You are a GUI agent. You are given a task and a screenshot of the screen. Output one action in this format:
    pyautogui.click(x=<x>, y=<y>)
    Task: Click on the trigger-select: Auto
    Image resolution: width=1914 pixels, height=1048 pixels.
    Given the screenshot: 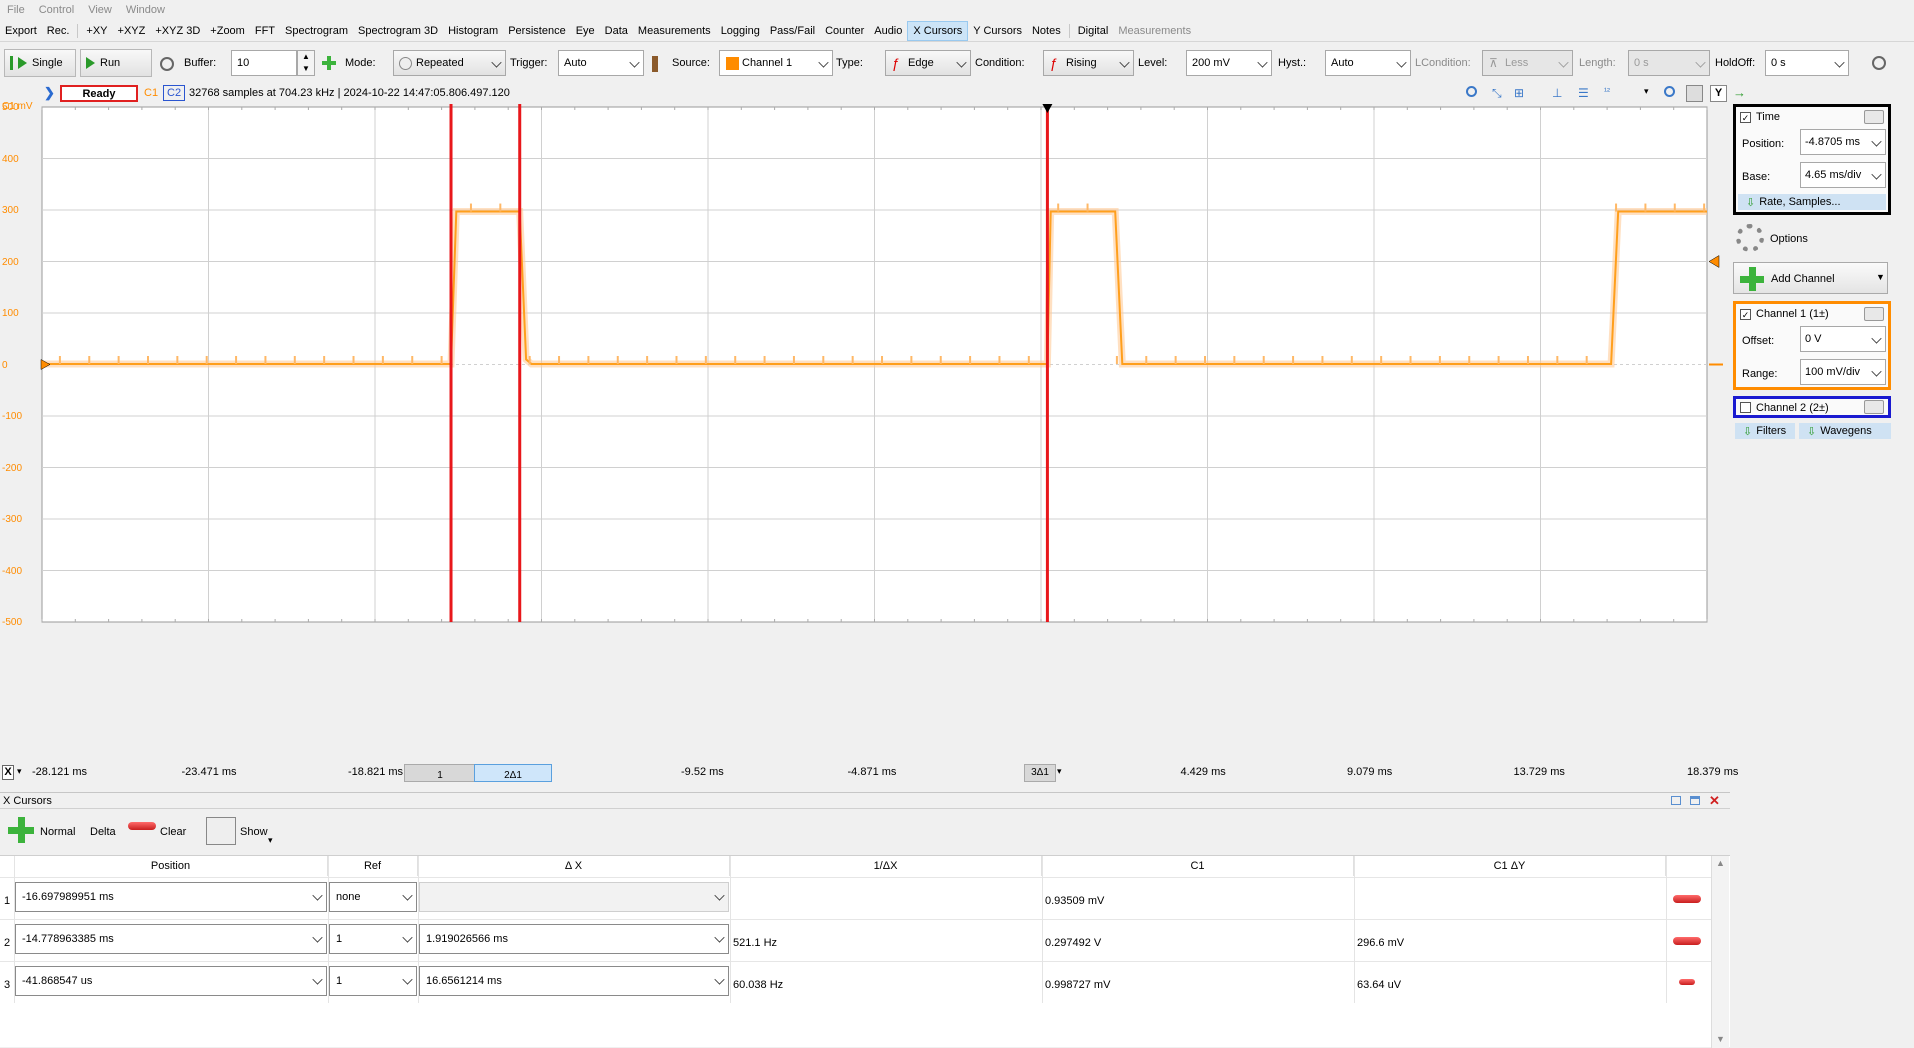 What is the action you would take?
    pyautogui.click(x=601, y=63)
    